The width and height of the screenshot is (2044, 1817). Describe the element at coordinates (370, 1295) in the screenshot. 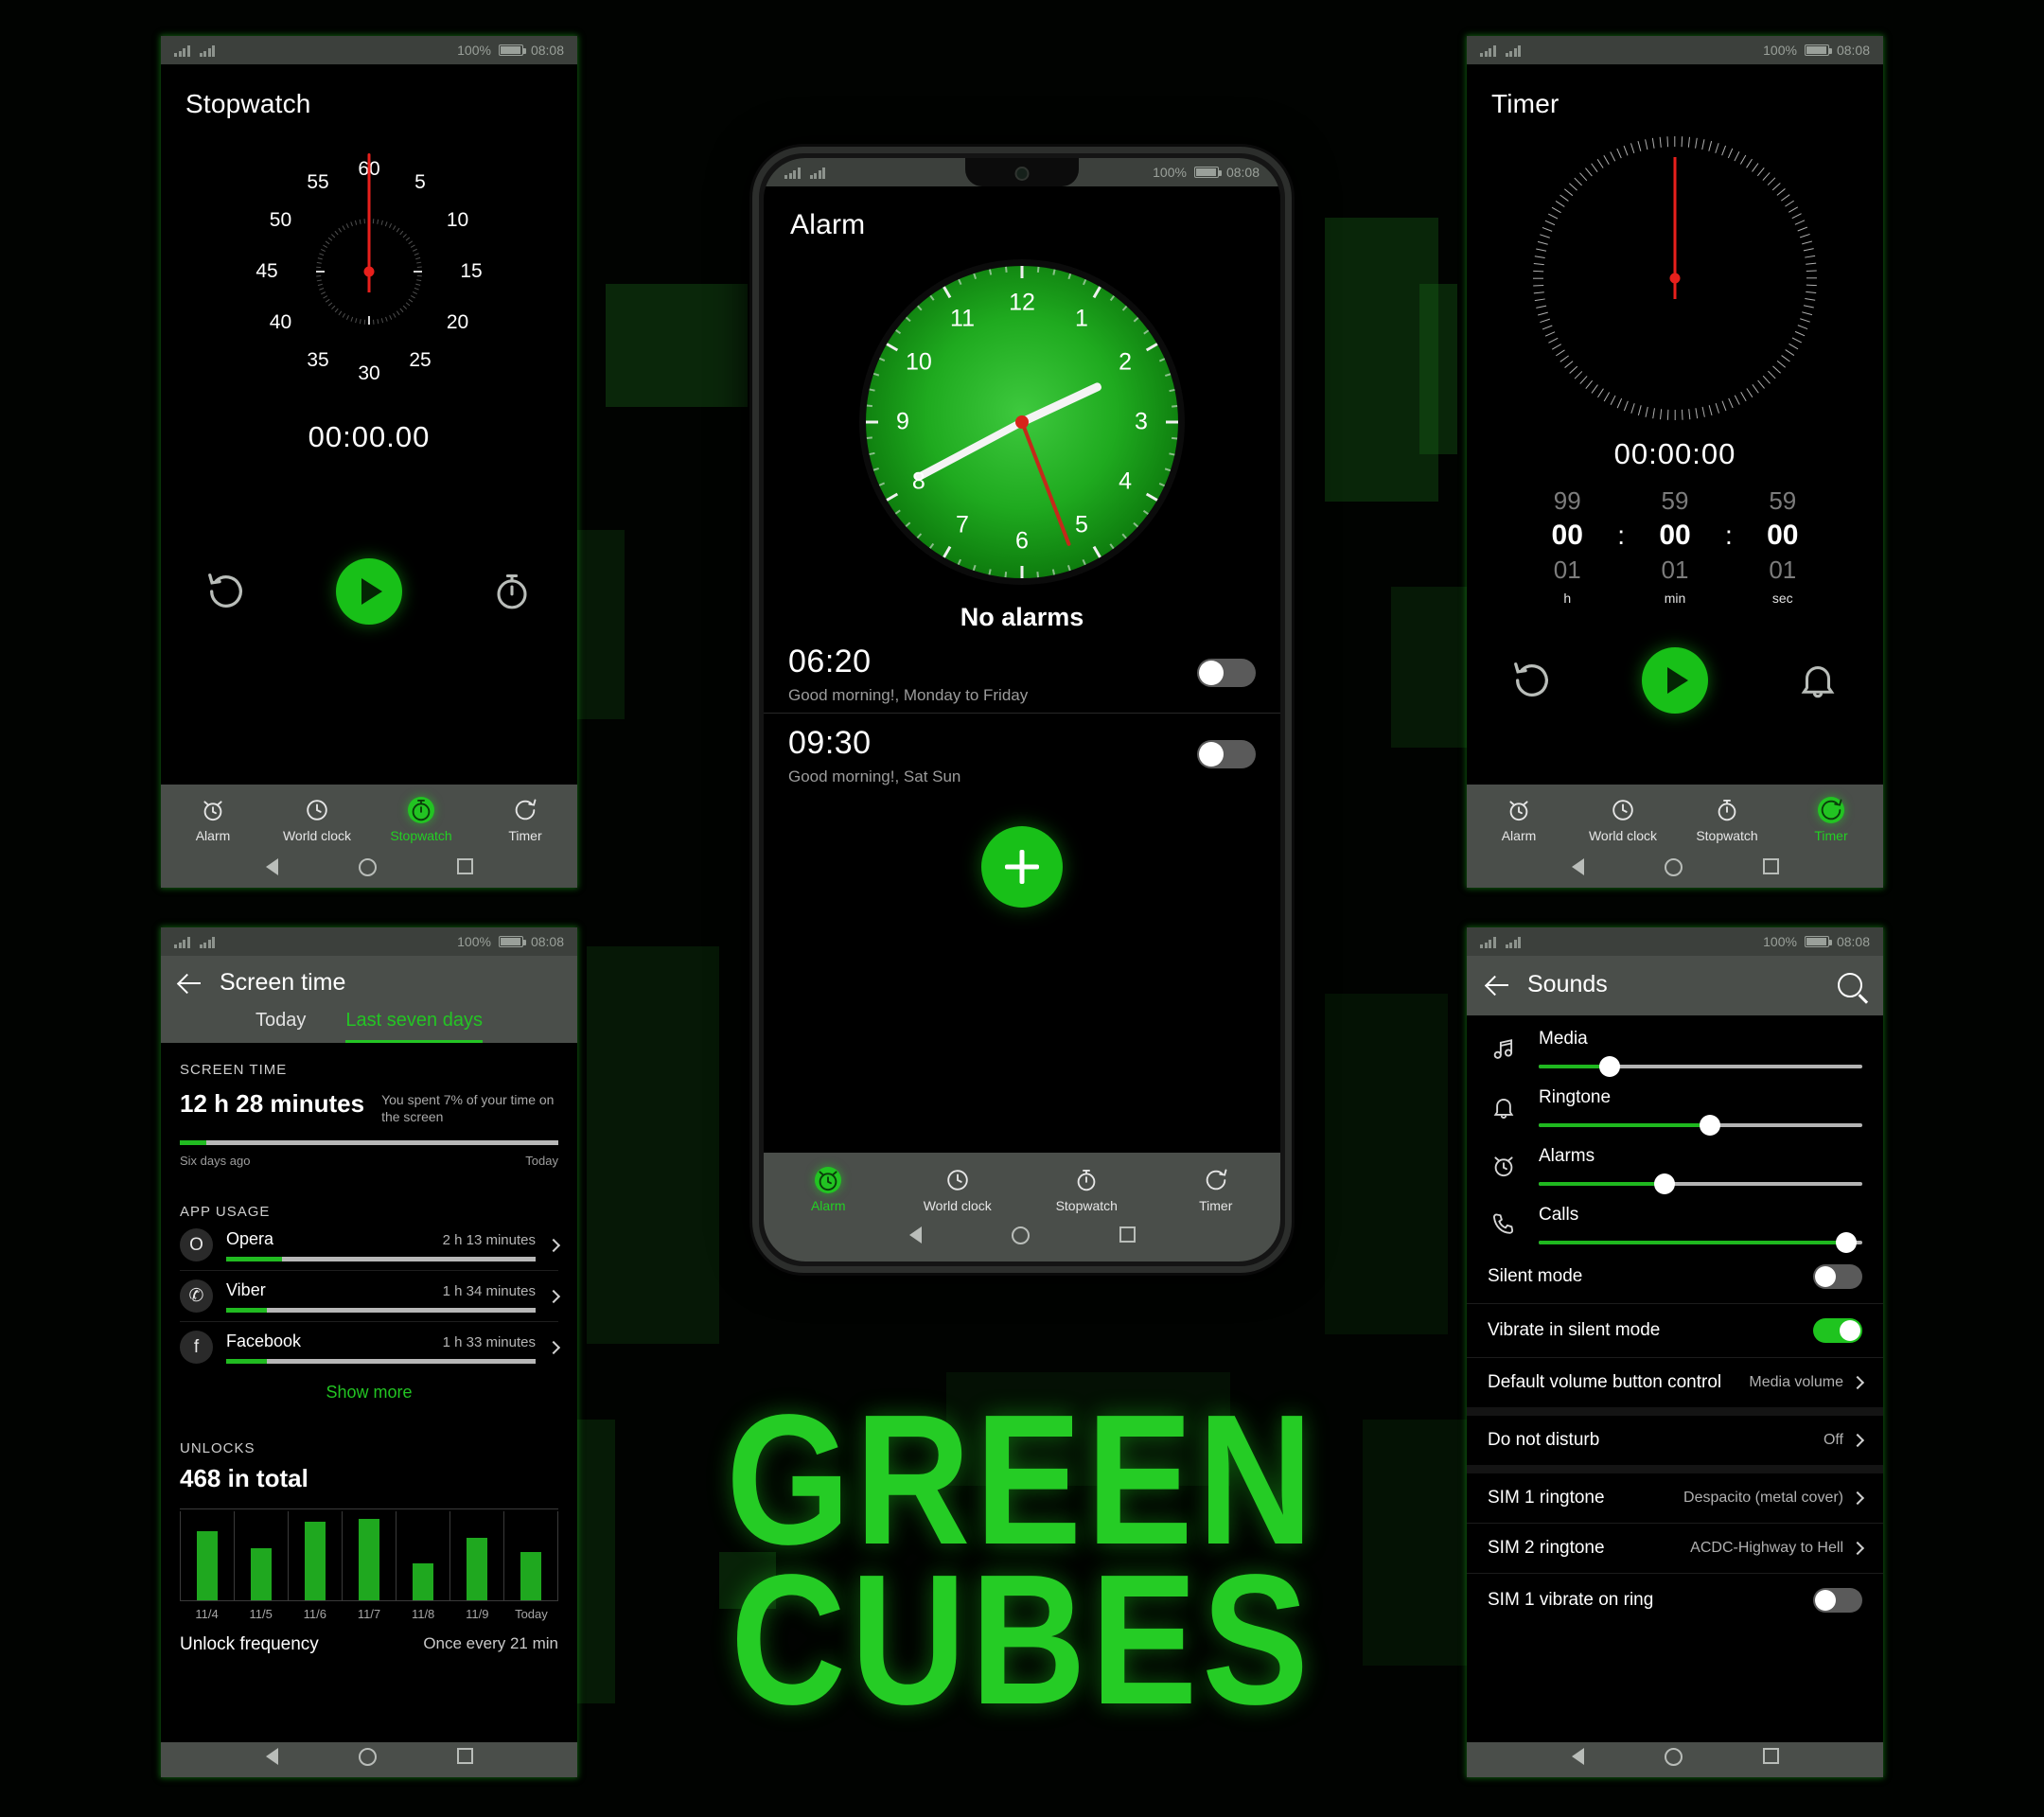

I see `app-usage-row: ✆ Viber 1 h 34 minutes` at that location.